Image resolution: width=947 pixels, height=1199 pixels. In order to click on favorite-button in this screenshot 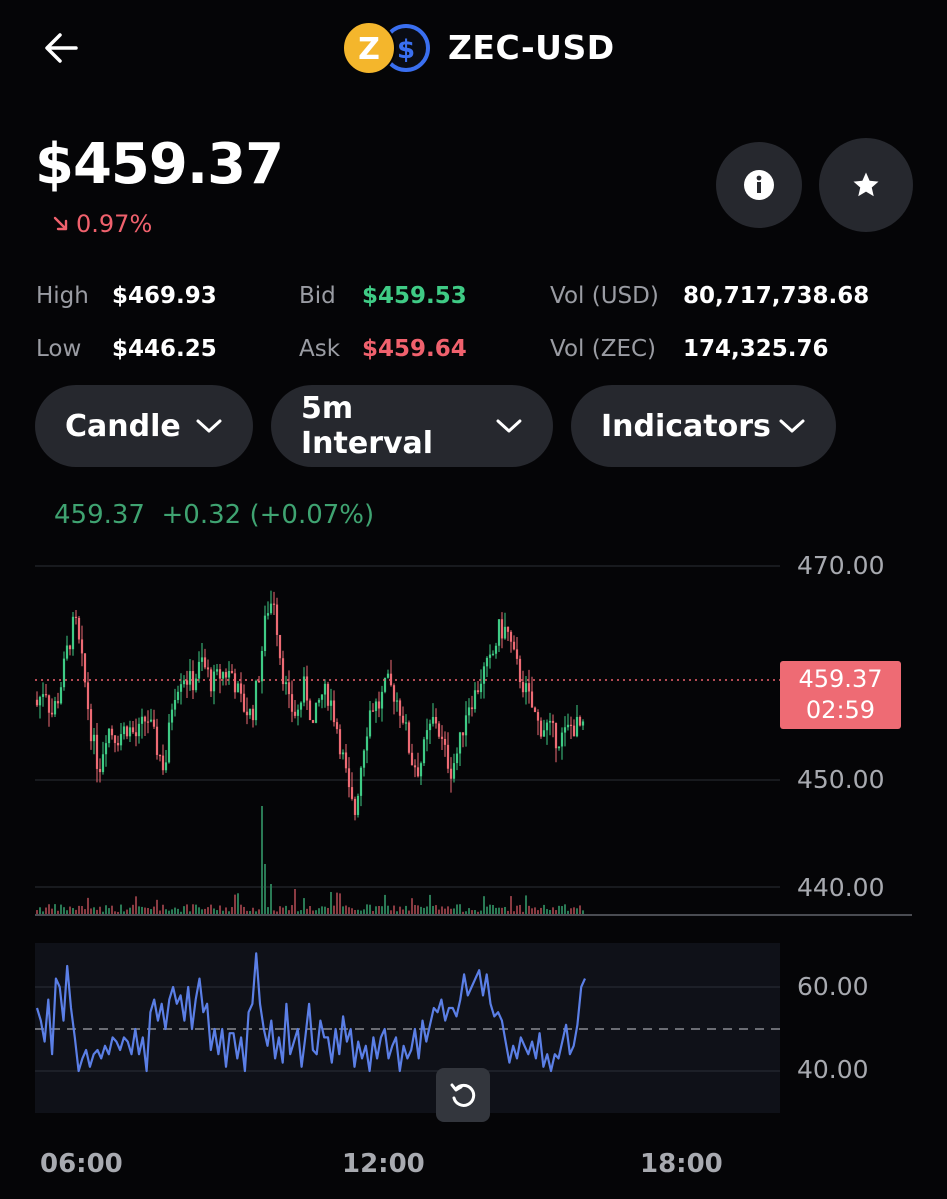, I will do `click(866, 185)`.